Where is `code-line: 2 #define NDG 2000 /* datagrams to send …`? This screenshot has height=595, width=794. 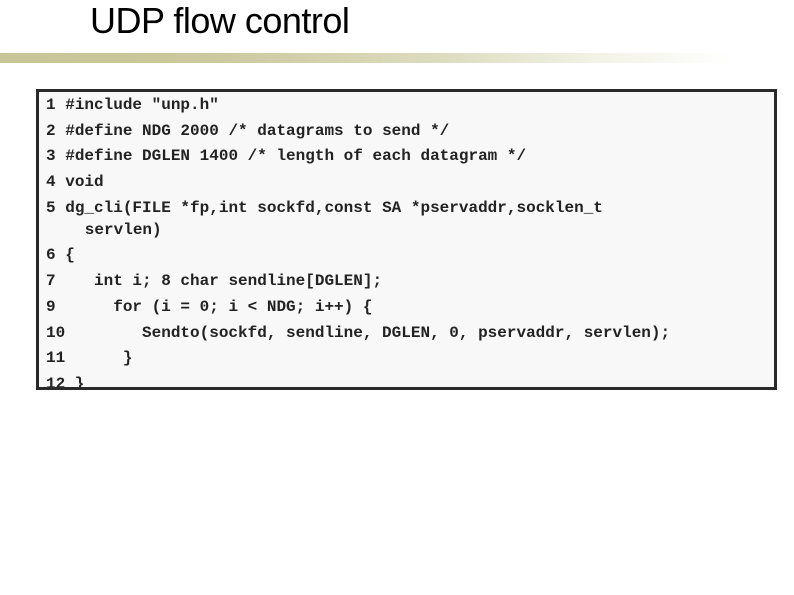 code-line: 2 #define NDG 2000 /* datagrams to send … is located at coordinates (247, 131).